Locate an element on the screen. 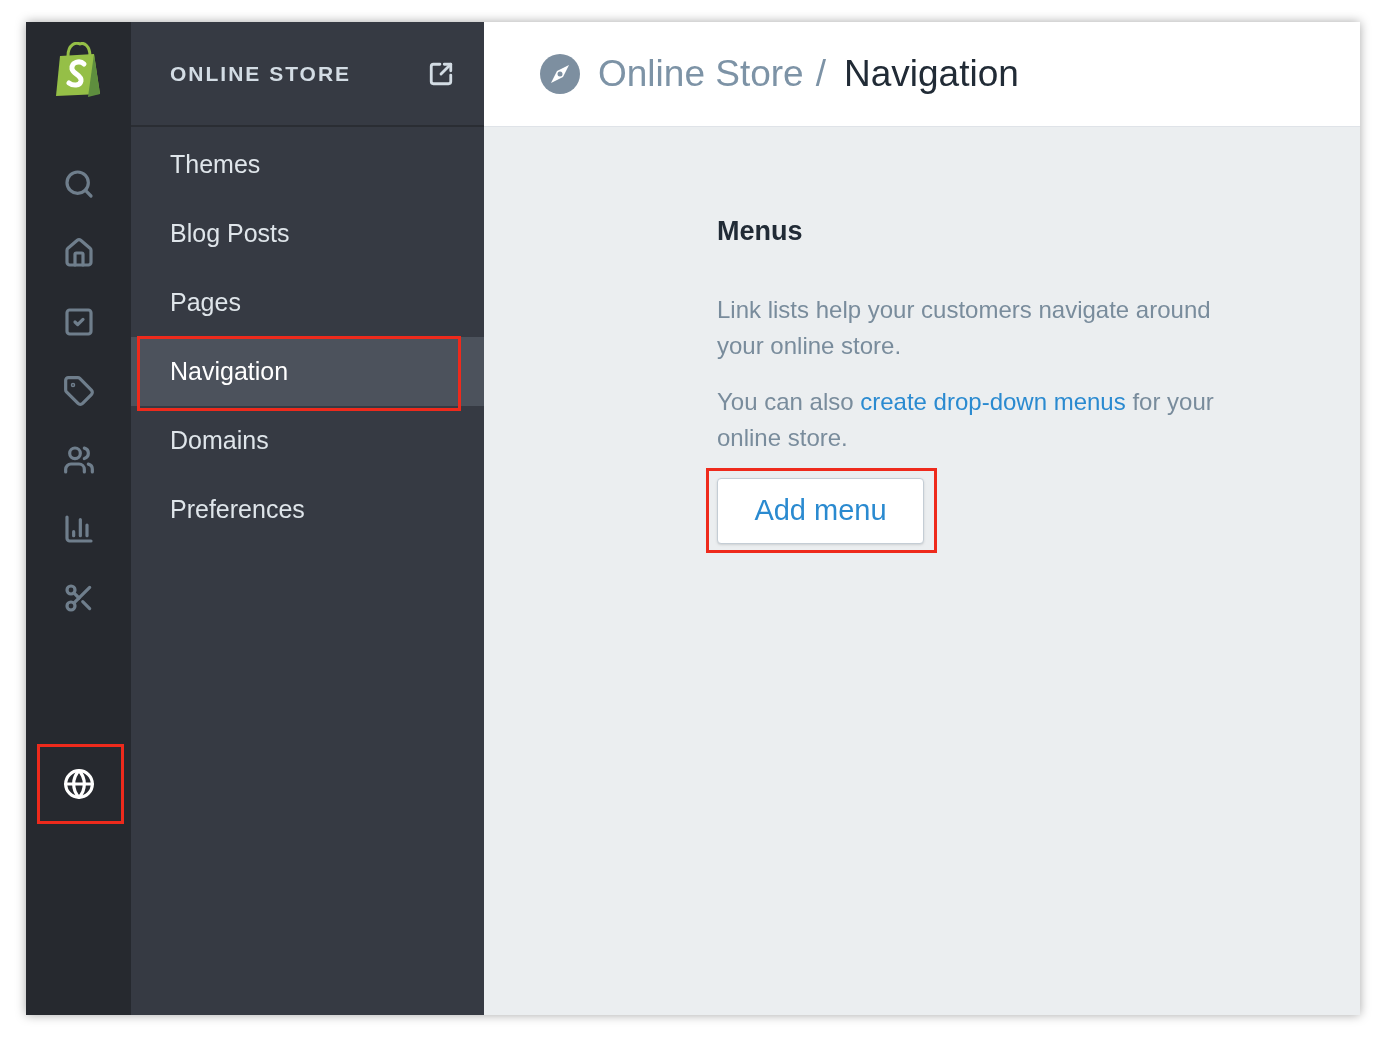 This screenshot has width=1386, height=1044. external-link-icon is located at coordinates (441, 73).